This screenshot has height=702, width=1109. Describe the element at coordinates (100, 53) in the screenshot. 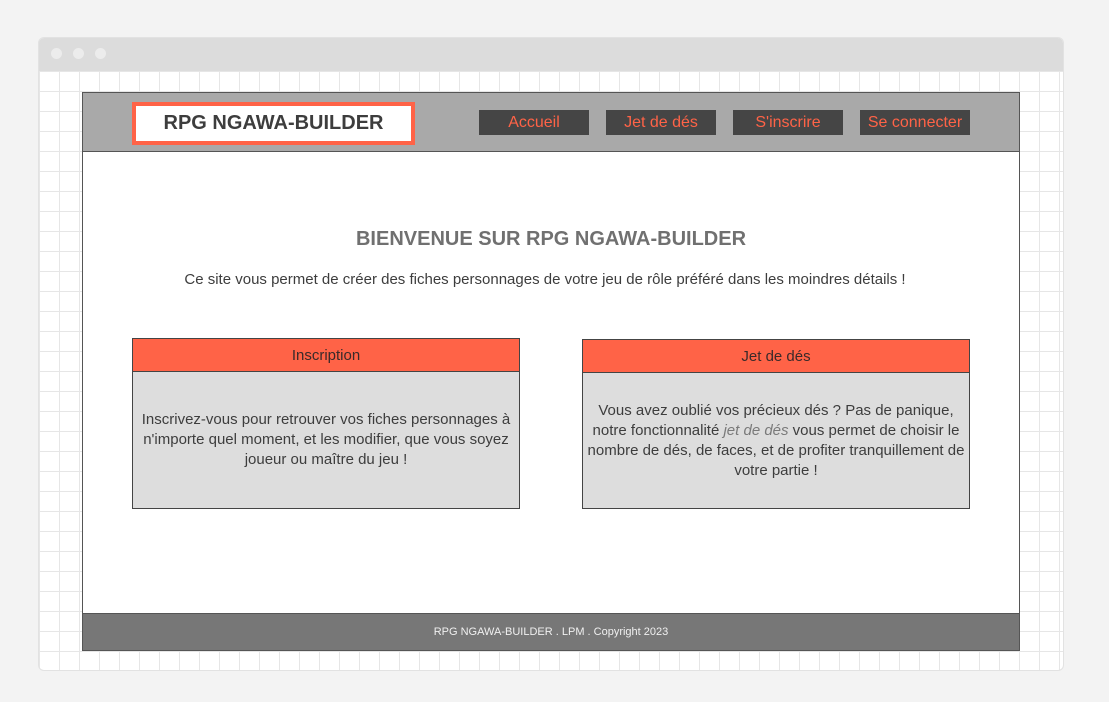

I see `window-maximize-dot-icon` at that location.